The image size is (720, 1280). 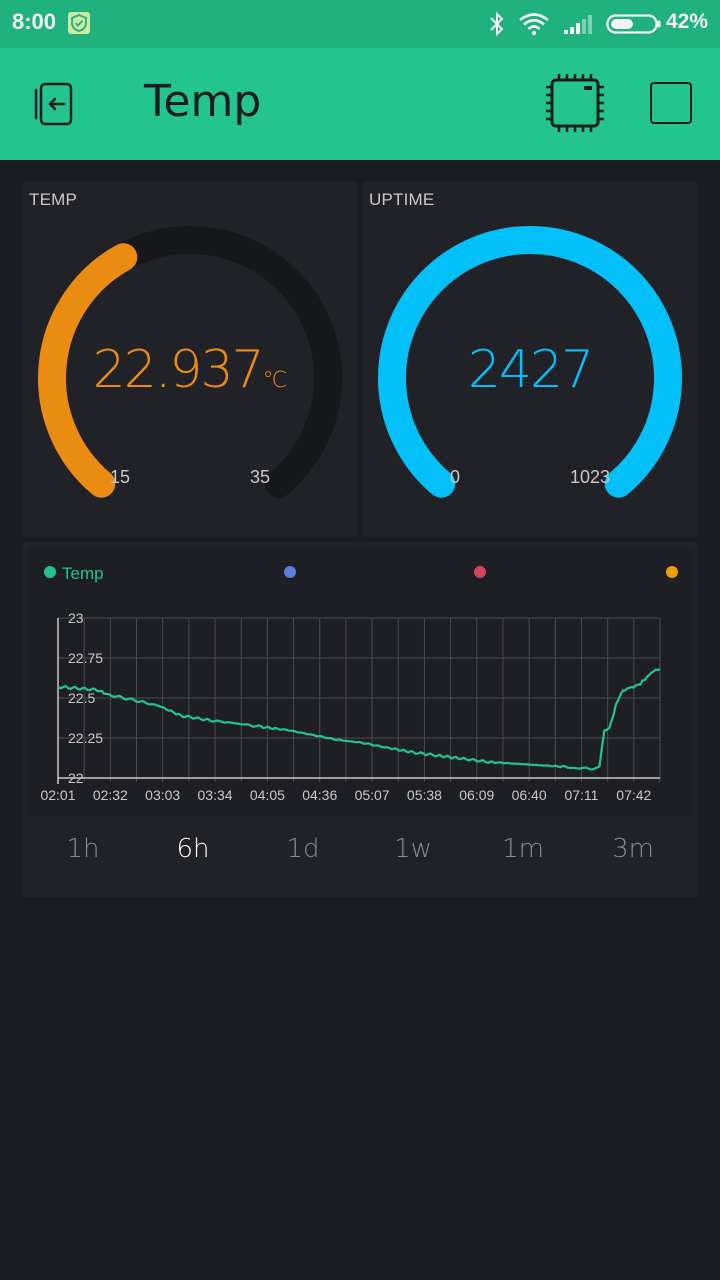 What do you see at coordinates (260, 477) in the screenshot?
I see `gauge-max-label: 35` at bounding box center [260, 477].